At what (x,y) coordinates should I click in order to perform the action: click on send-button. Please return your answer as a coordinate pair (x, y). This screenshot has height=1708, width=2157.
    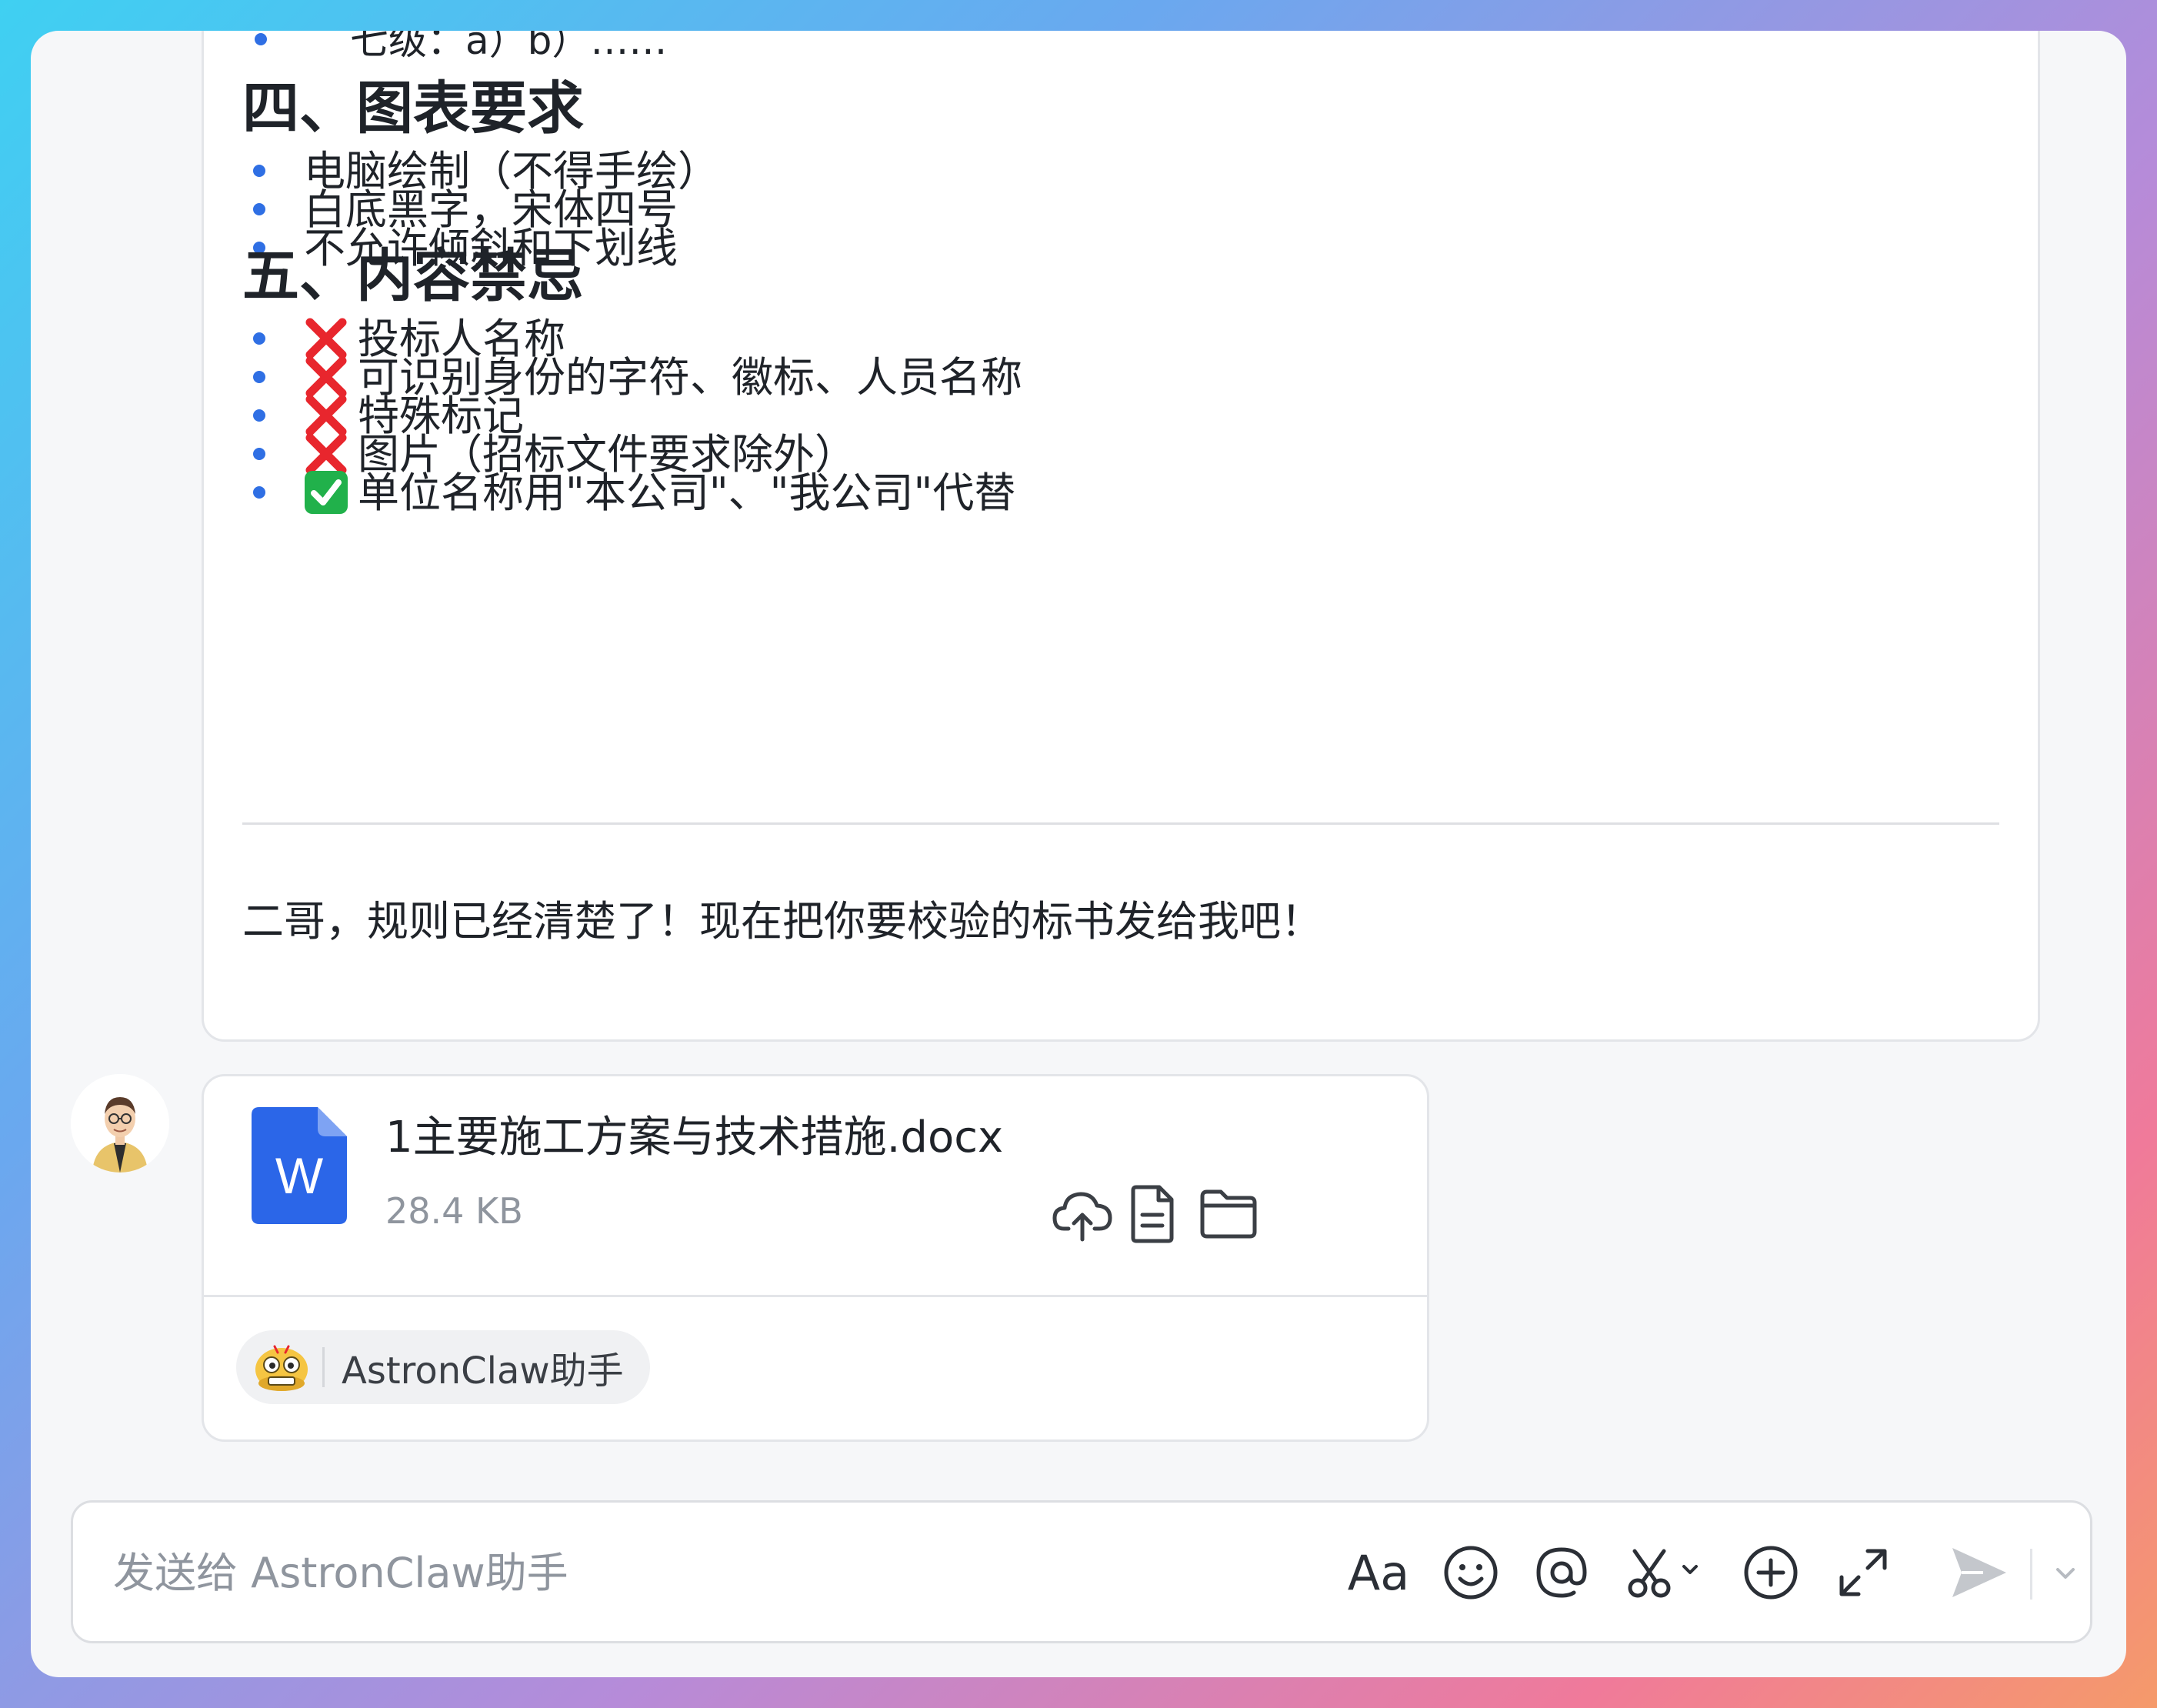
    Looking at the image, I should click on (1978, 1573).